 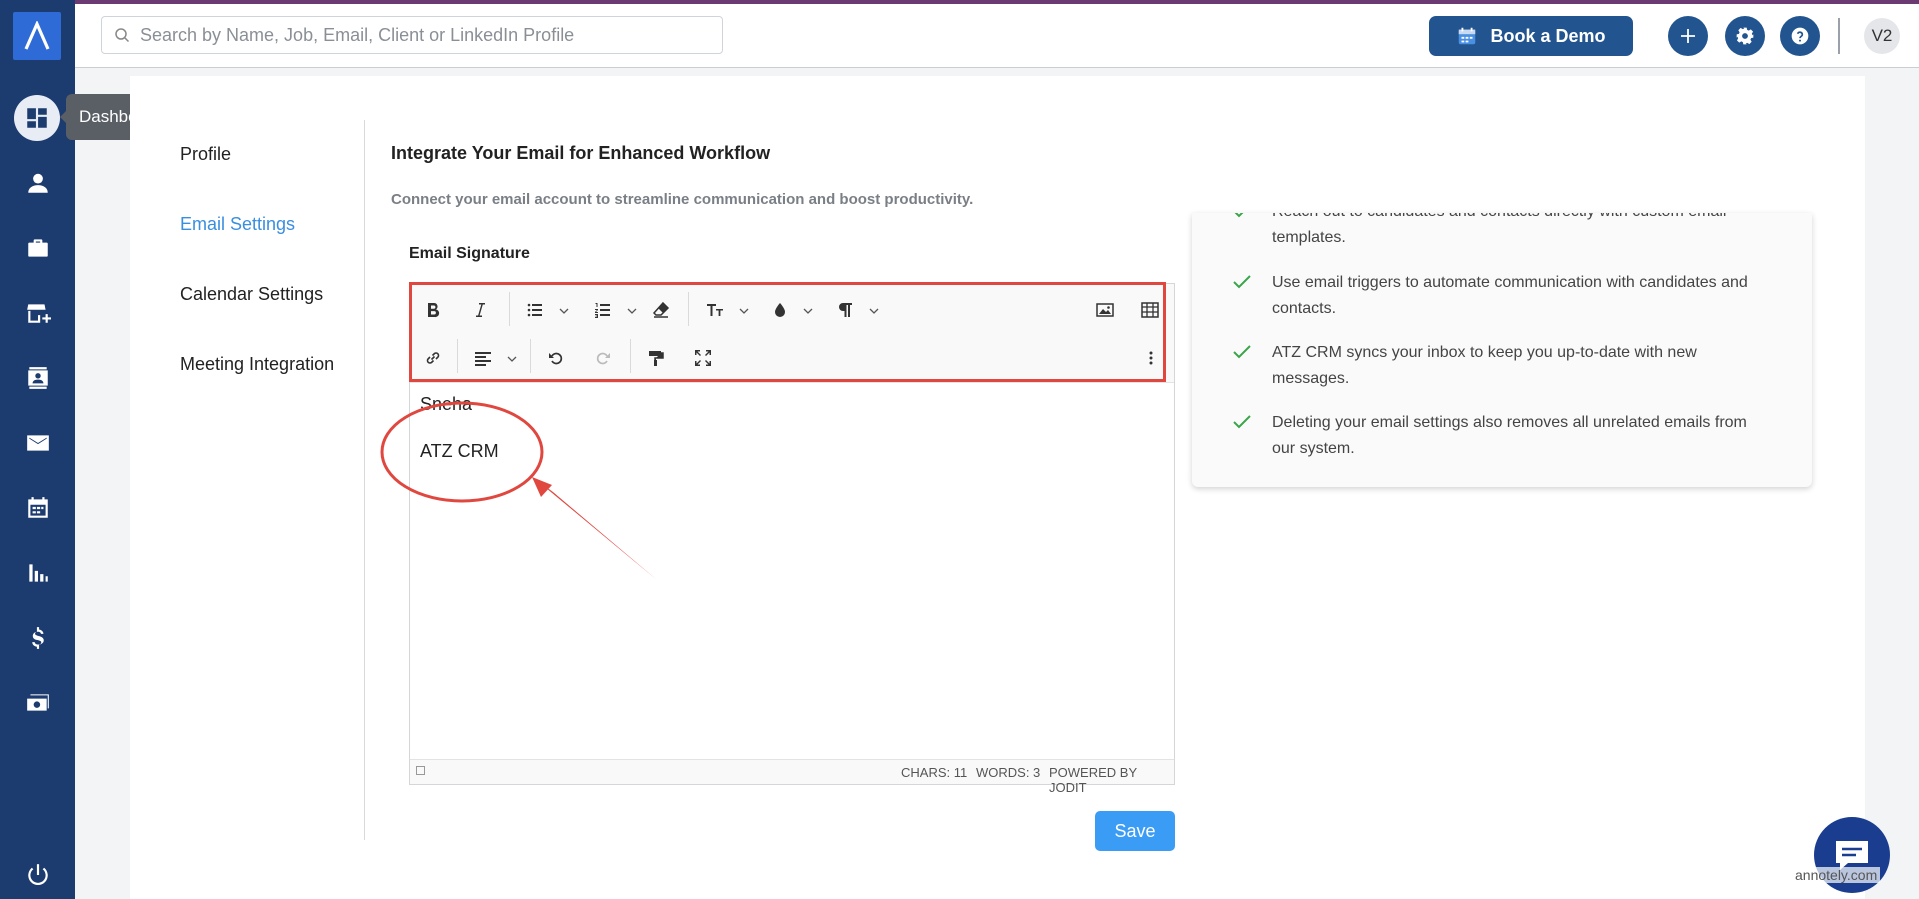 What do you see at coordinates (1800, 36) in the screenshot?
I see `help-button` at bounding box center [1800, 36].